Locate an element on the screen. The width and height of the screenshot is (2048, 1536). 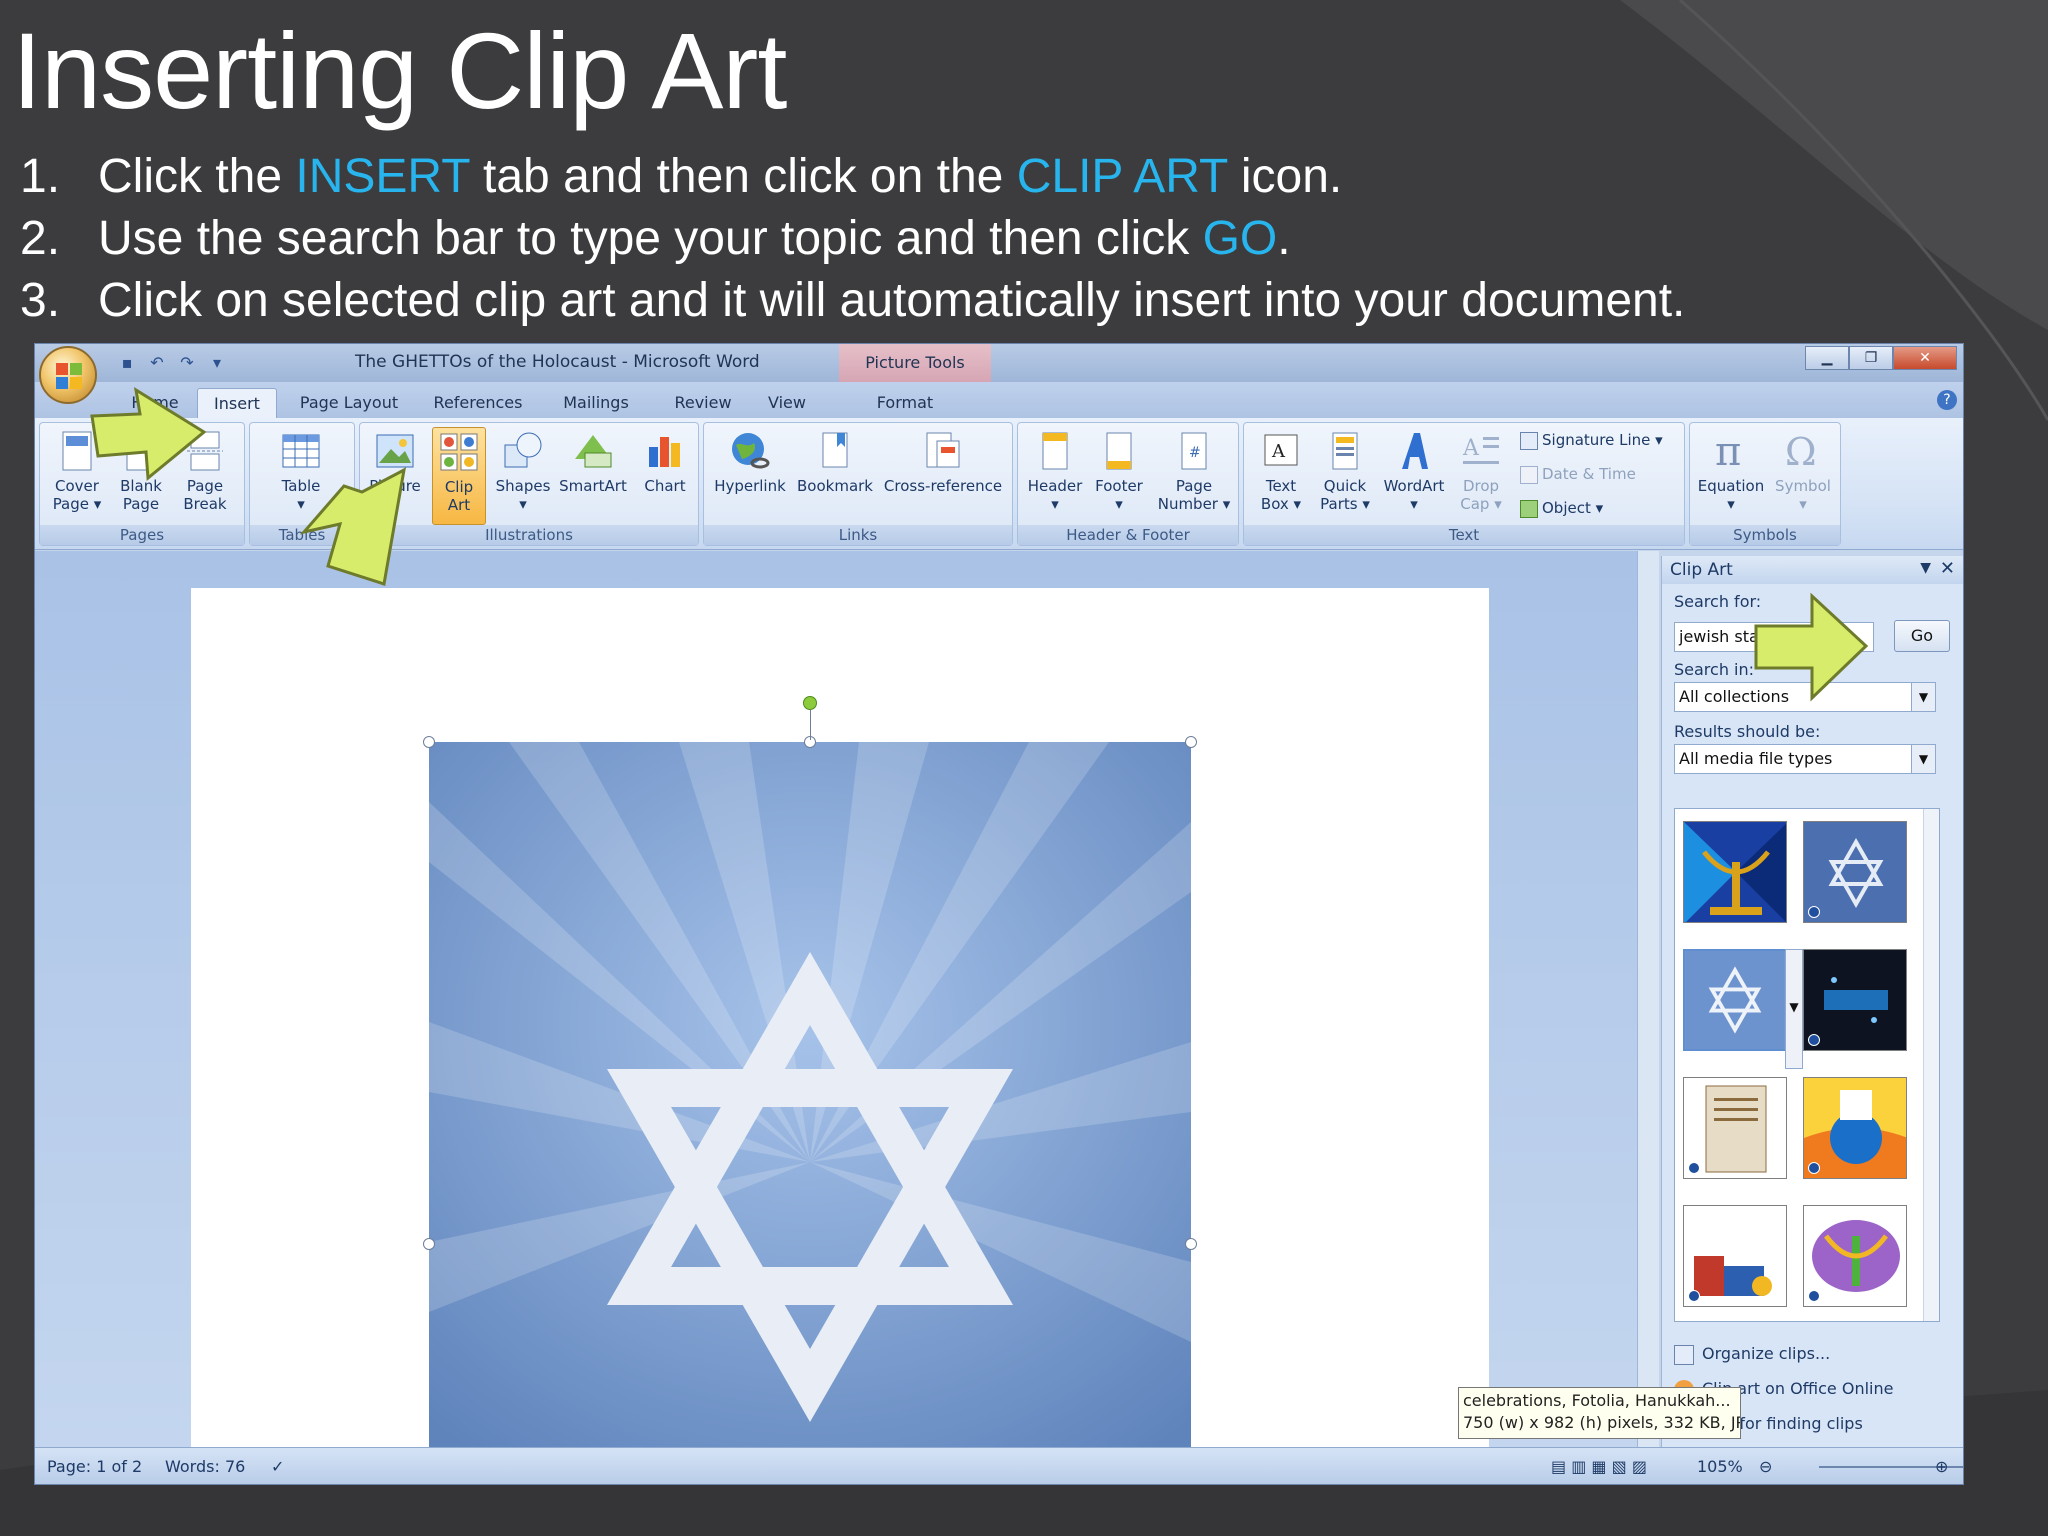
page-number-icon: # is located at coordinates (1194, 451).